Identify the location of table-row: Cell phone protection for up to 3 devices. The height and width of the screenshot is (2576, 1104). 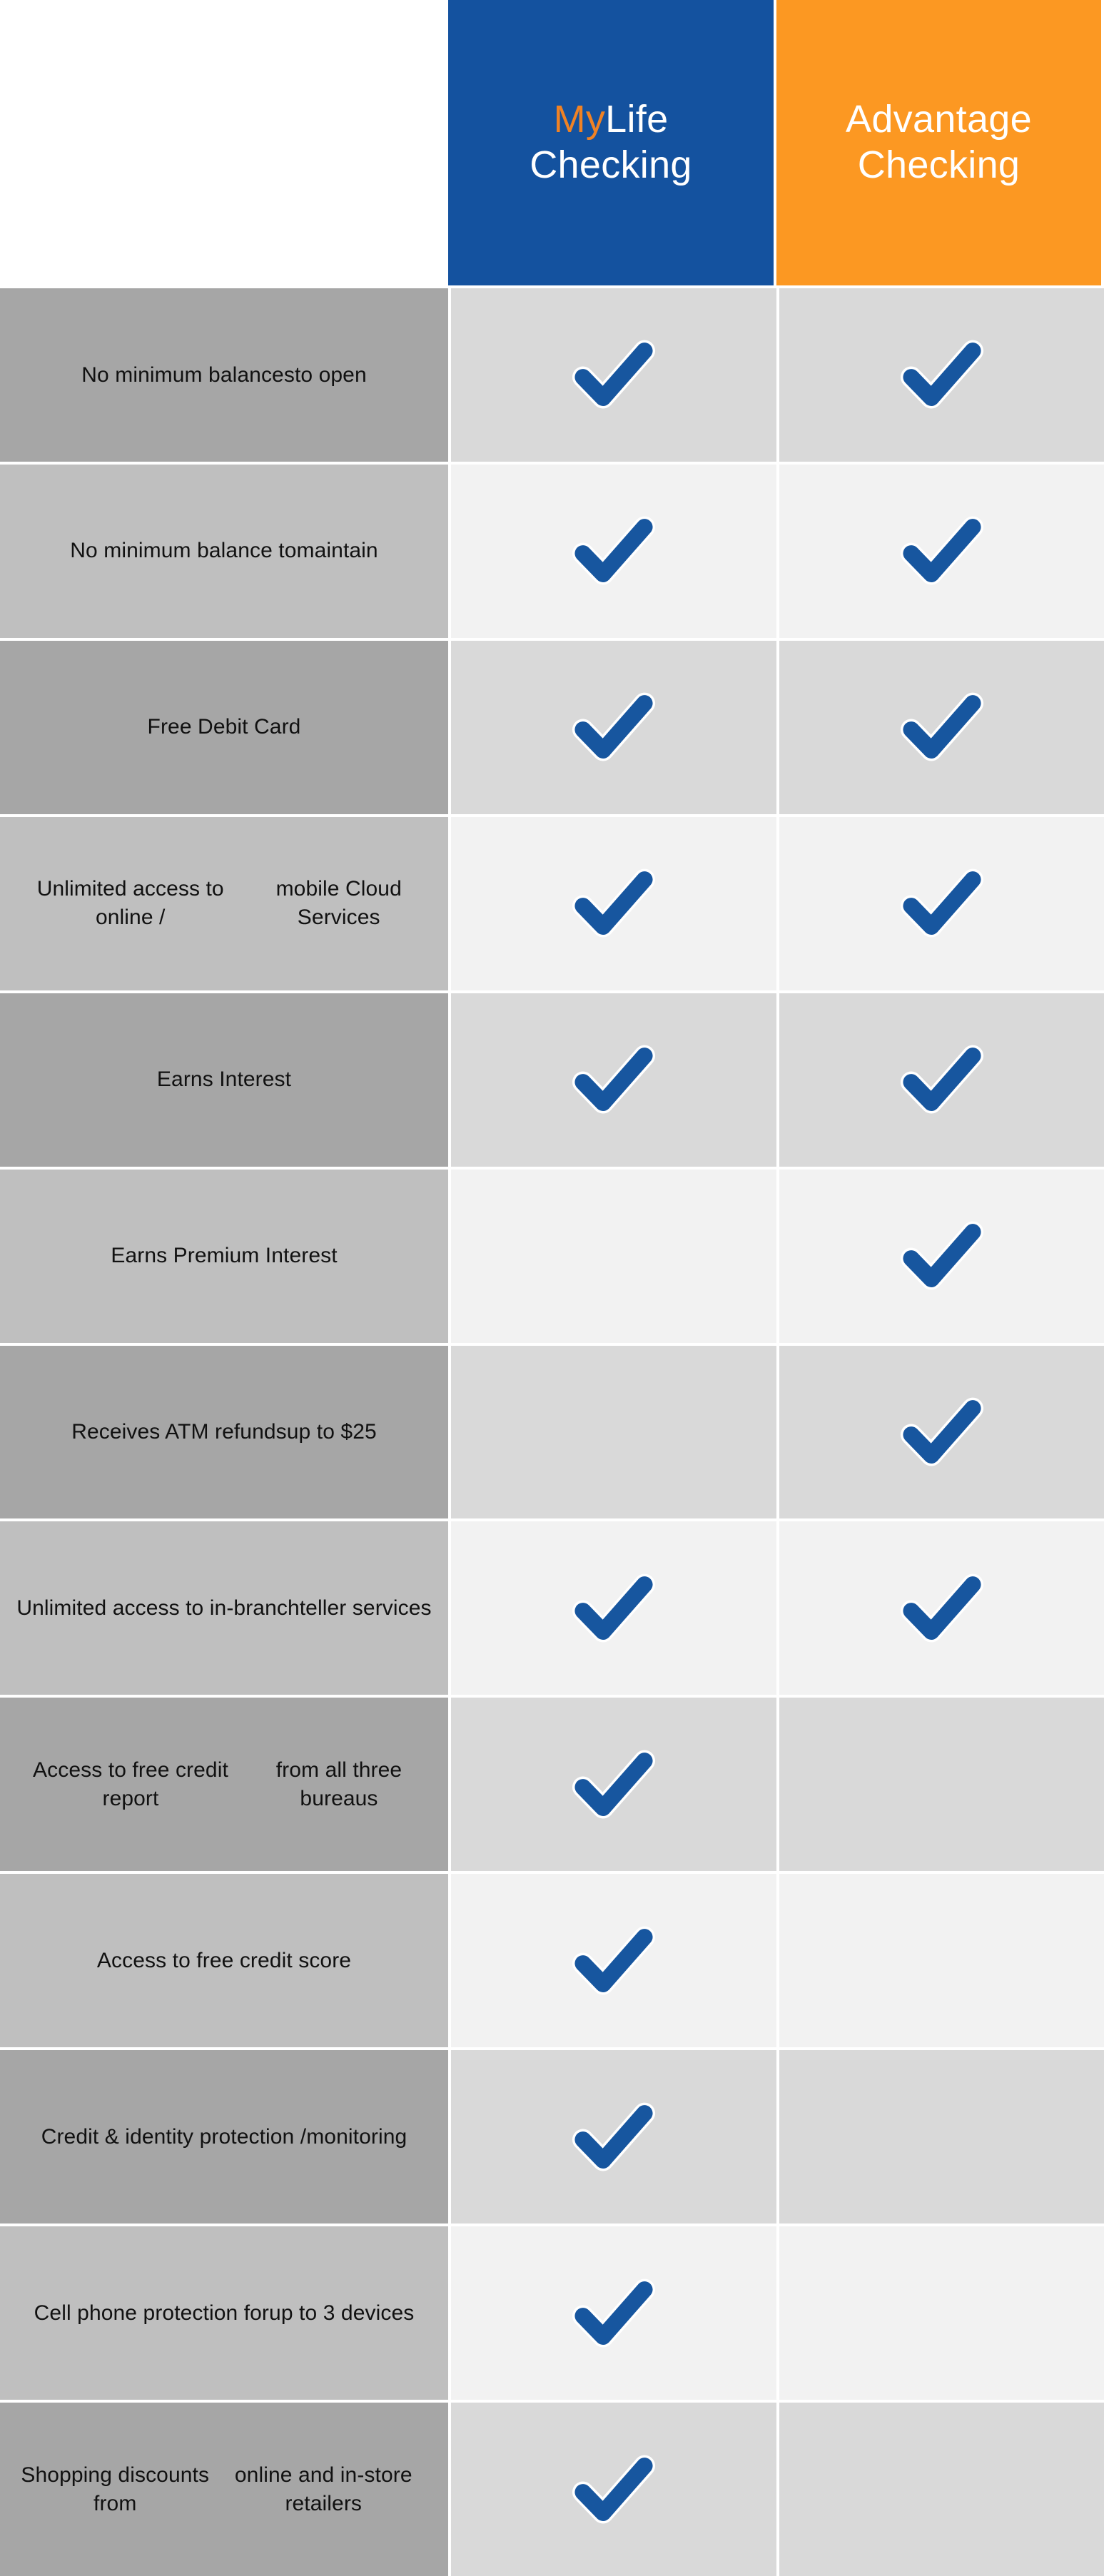
(552, 2313).